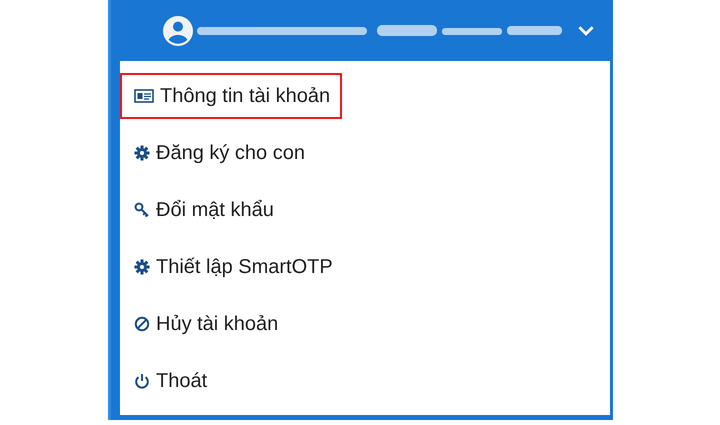 This screenshot has width=720, height=425. What do you see at coordinates (586, 30) in the screenshot?
I see `caret-icon` at bounding box center [586, 30].